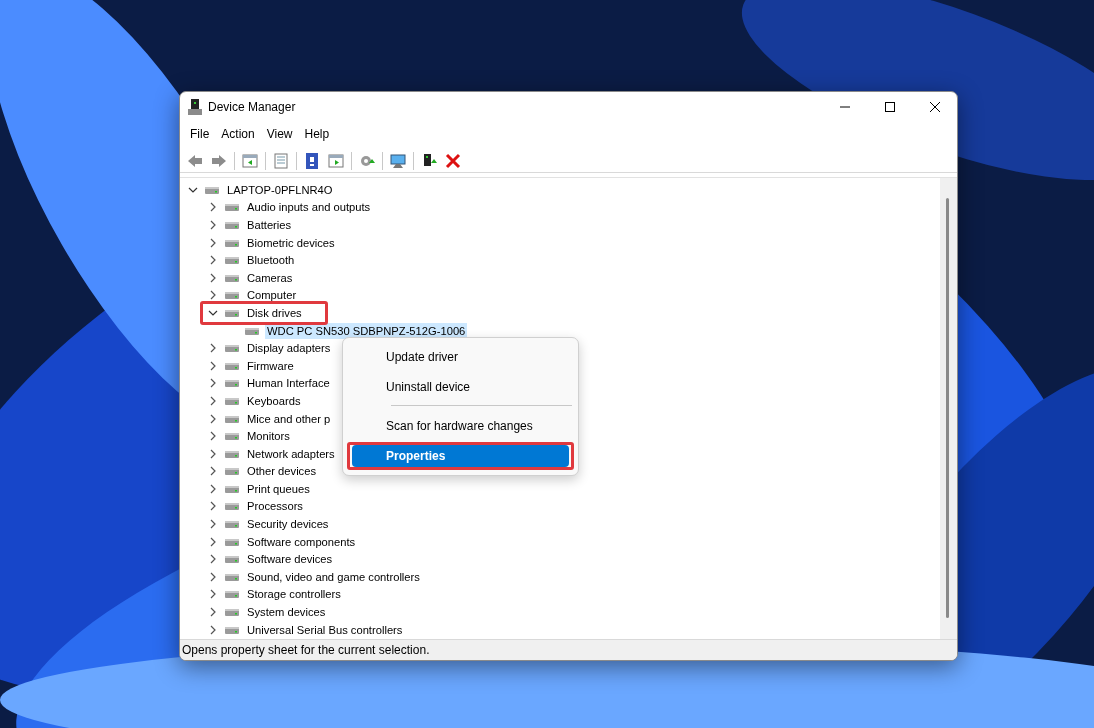 The height and width of the screenshot is (728, 1094). I want to click on window-title: Device Manager, so click(252, 107).